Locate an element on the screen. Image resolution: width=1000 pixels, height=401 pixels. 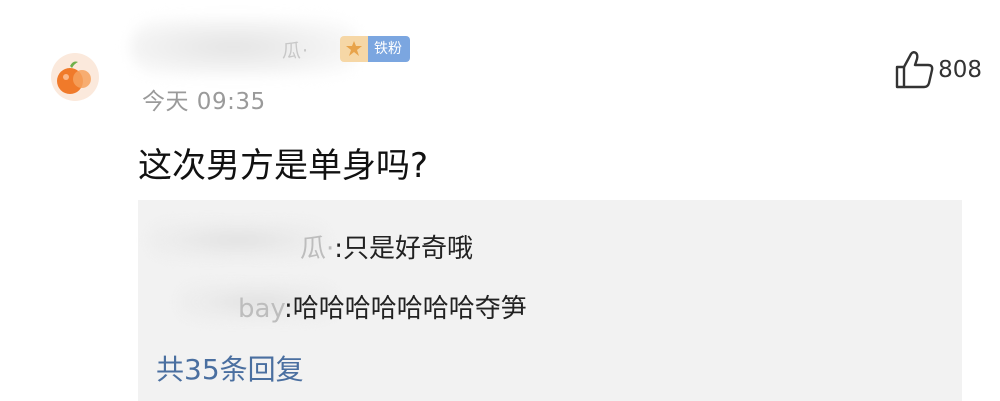
username-obscured is located at coordinates (245, 47).